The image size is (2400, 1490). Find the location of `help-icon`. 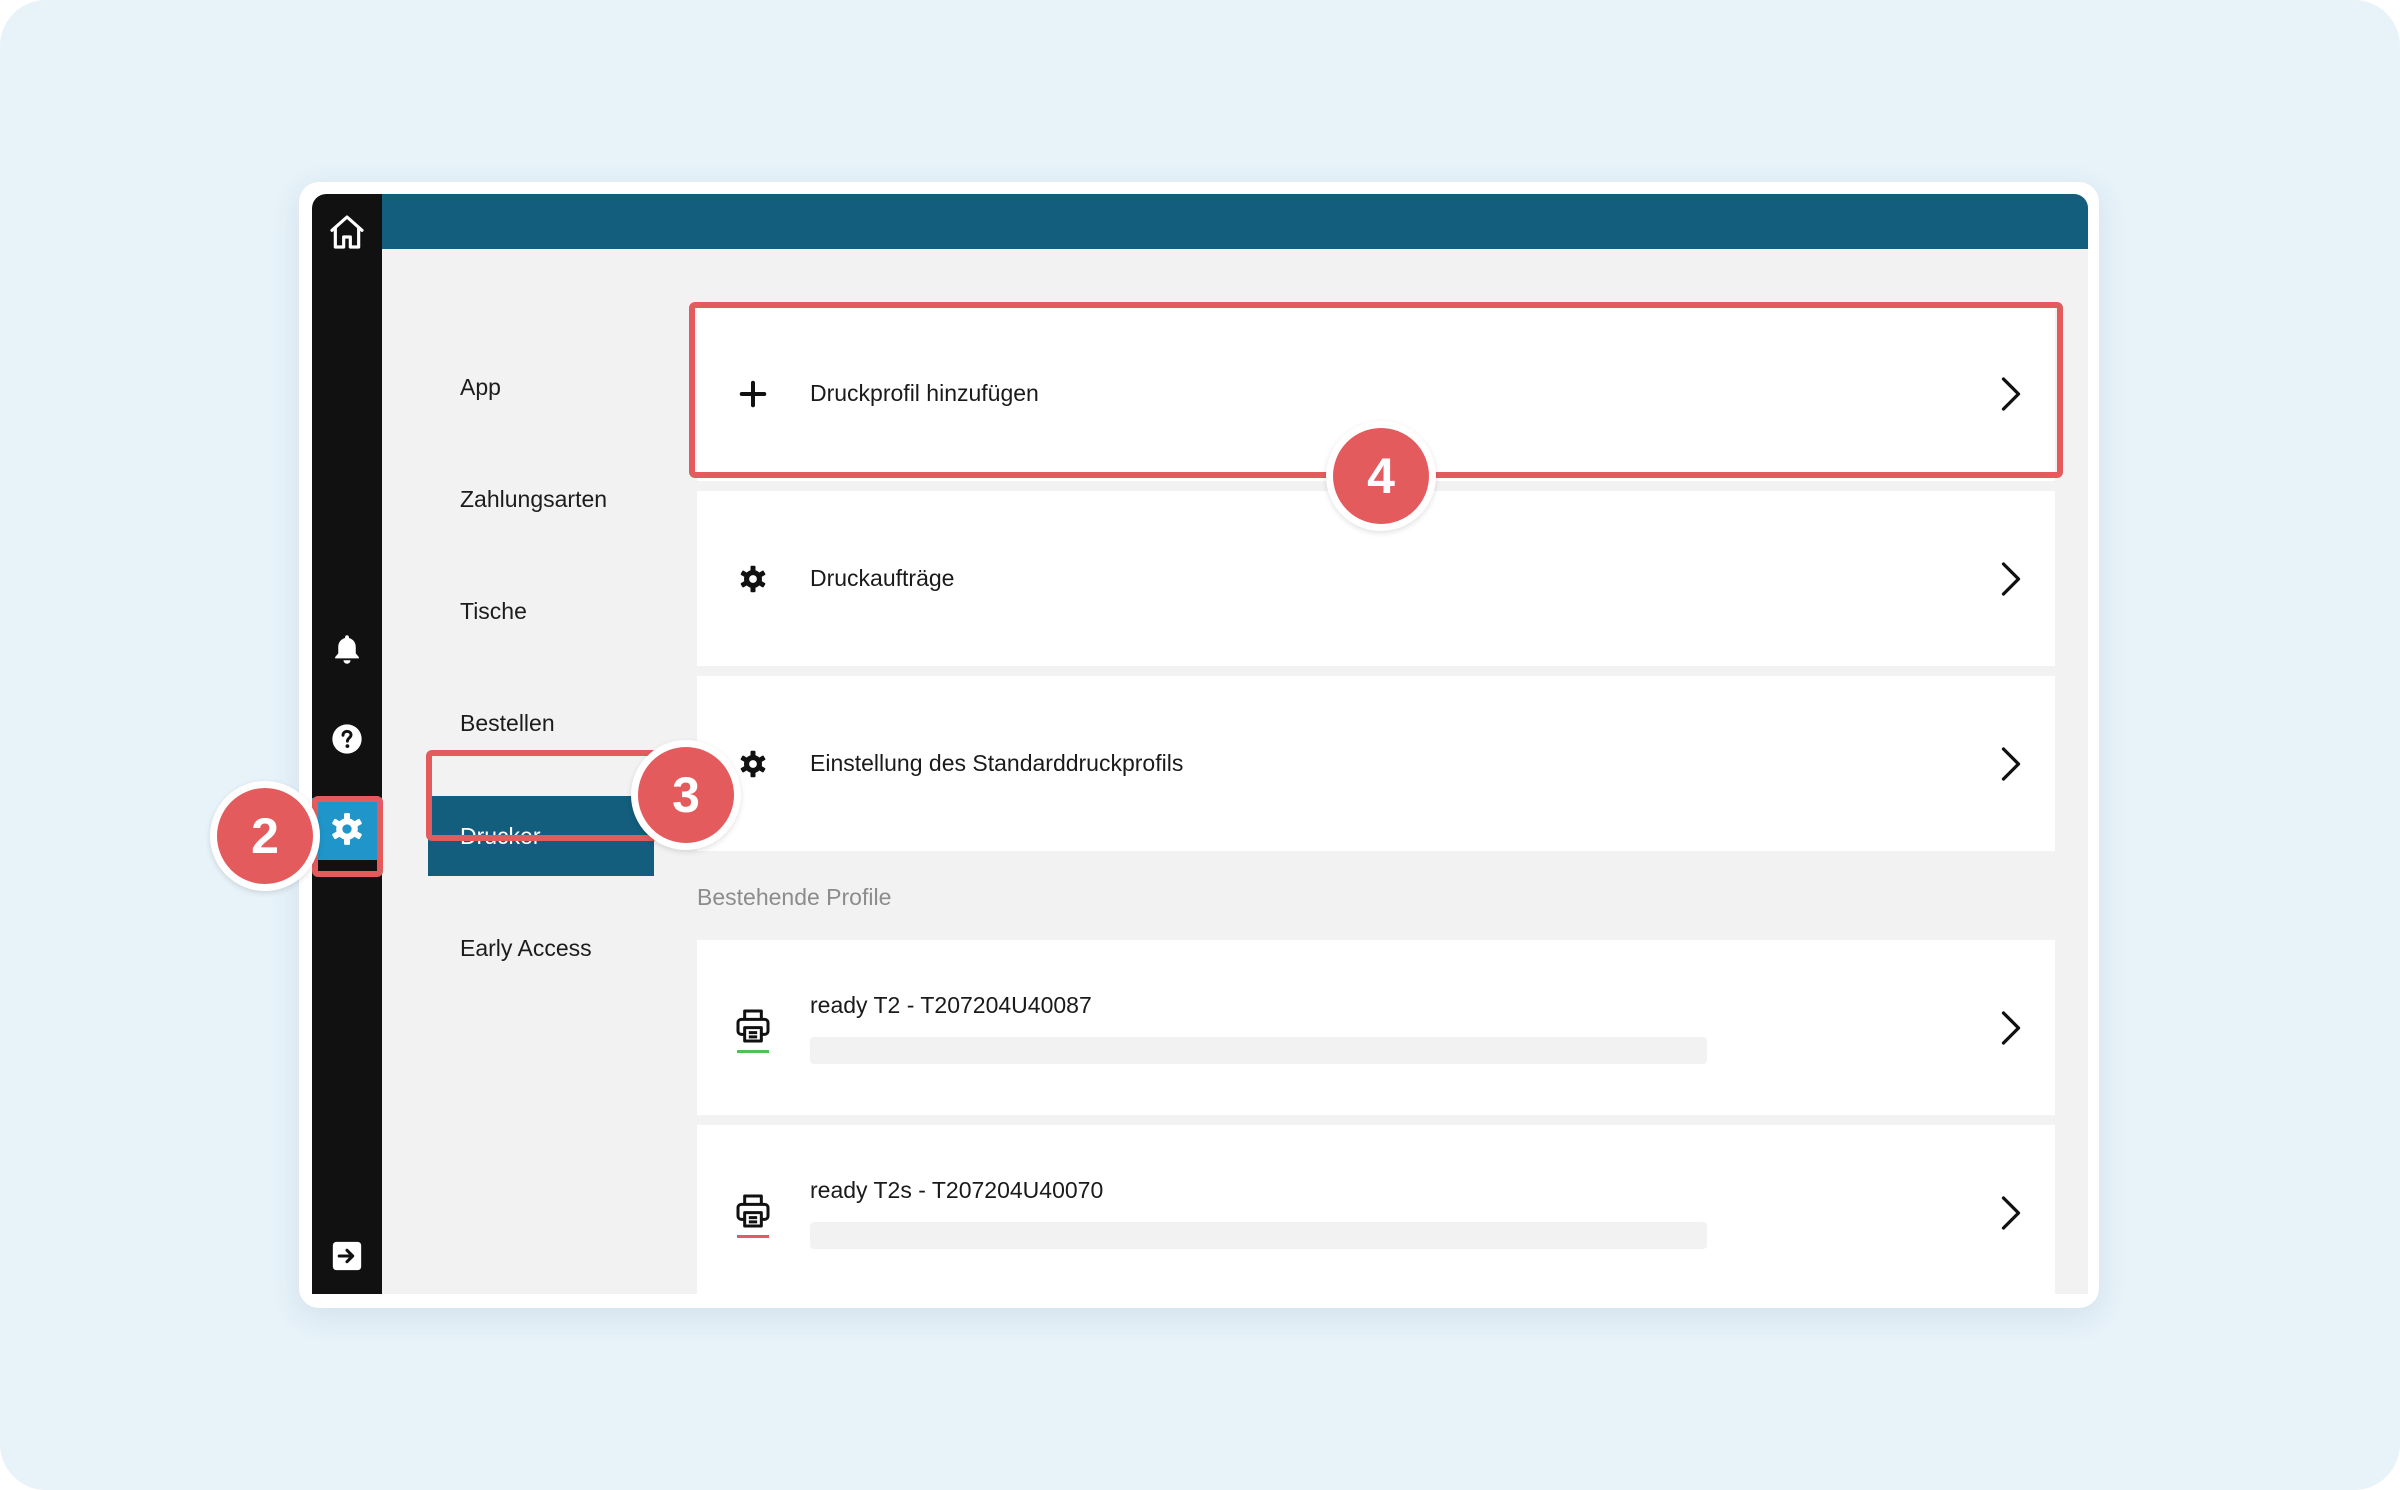

help-icon is located at coordinates (347, 739).